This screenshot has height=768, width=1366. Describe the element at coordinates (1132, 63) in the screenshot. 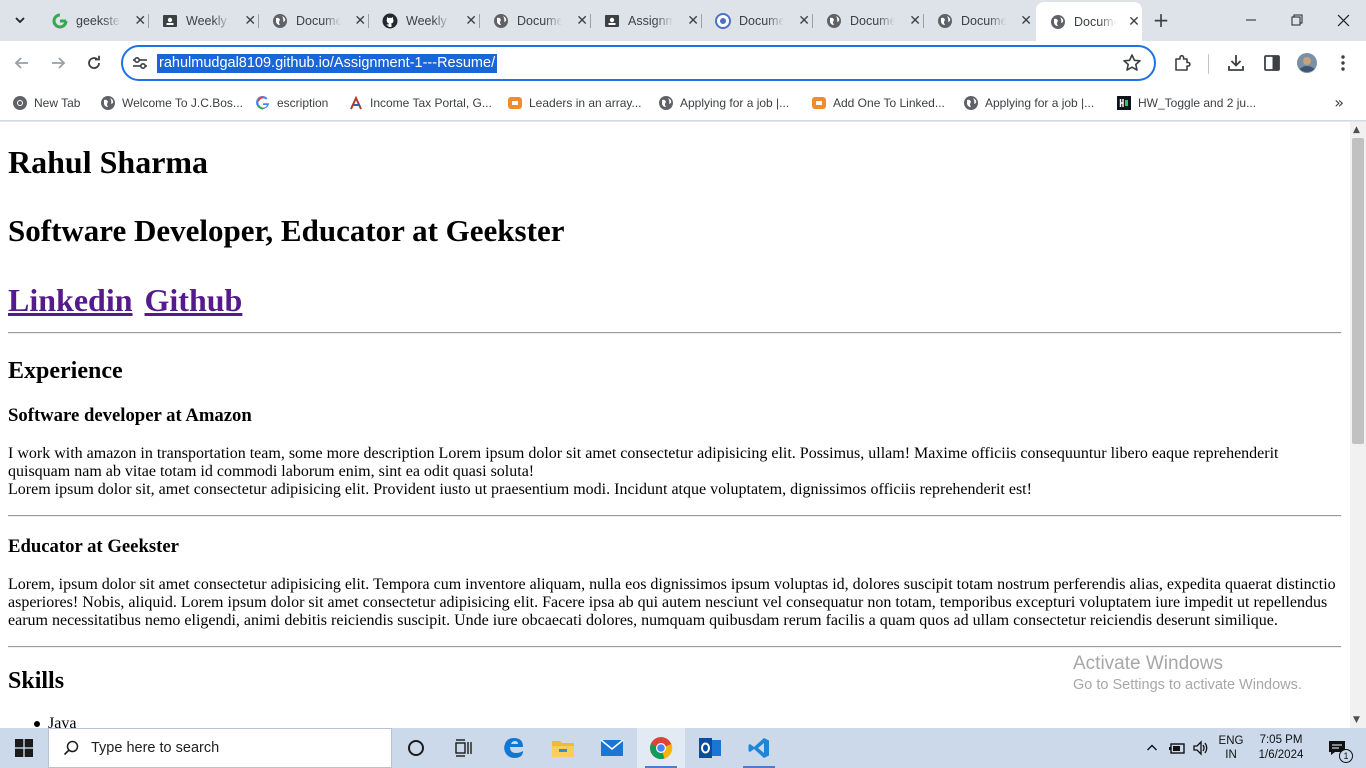

I see `bookmark-star-icon` at that location.